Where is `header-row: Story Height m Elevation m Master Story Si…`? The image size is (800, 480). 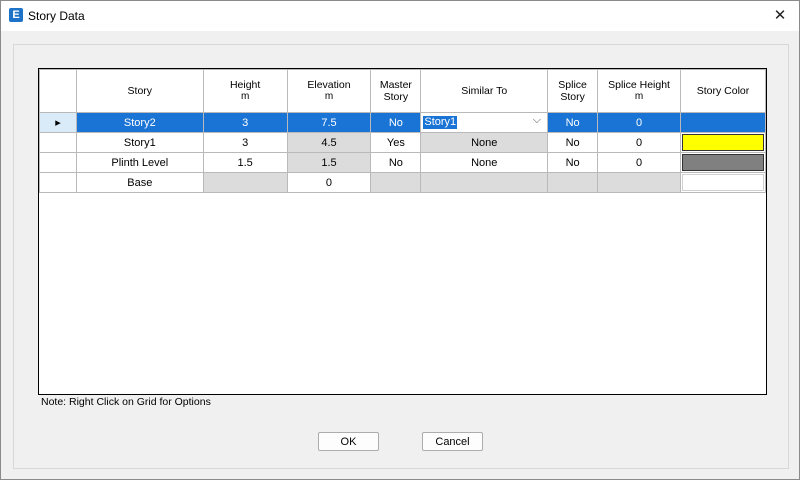
header-row: Story Height m Elevation m Master Story Si… is located at coordinates (402, 91).